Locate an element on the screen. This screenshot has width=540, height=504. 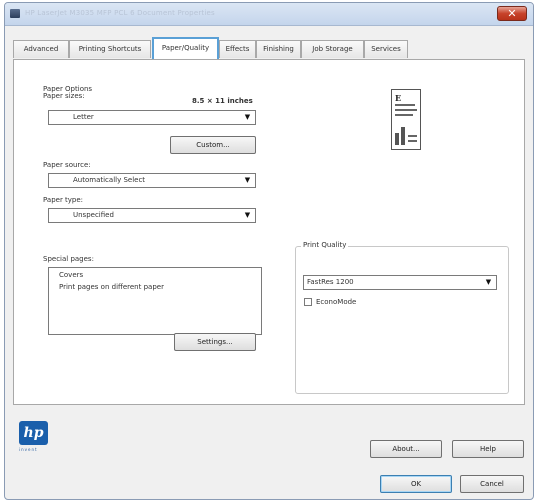
economode-checkbox is located at coordinates (308, 302).